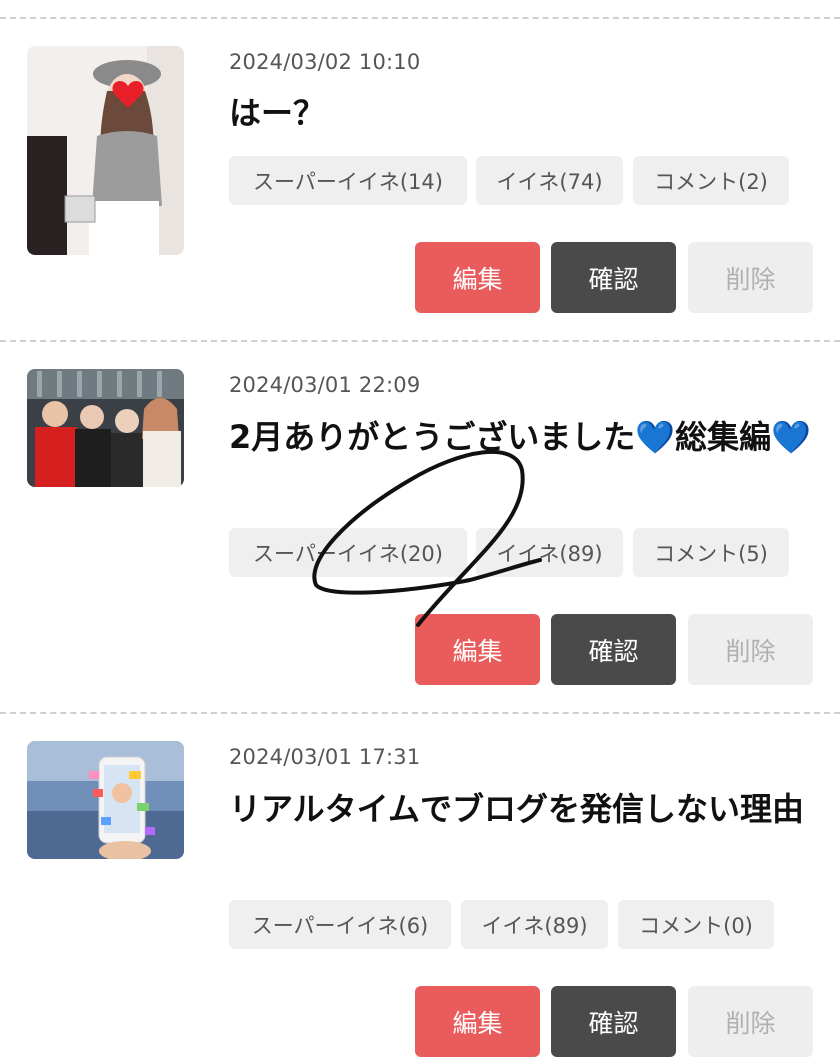  Describe the element at coordinates (325, 757) in the screenshot. I see `post-date: 2024/03/01 17:31` at that location.